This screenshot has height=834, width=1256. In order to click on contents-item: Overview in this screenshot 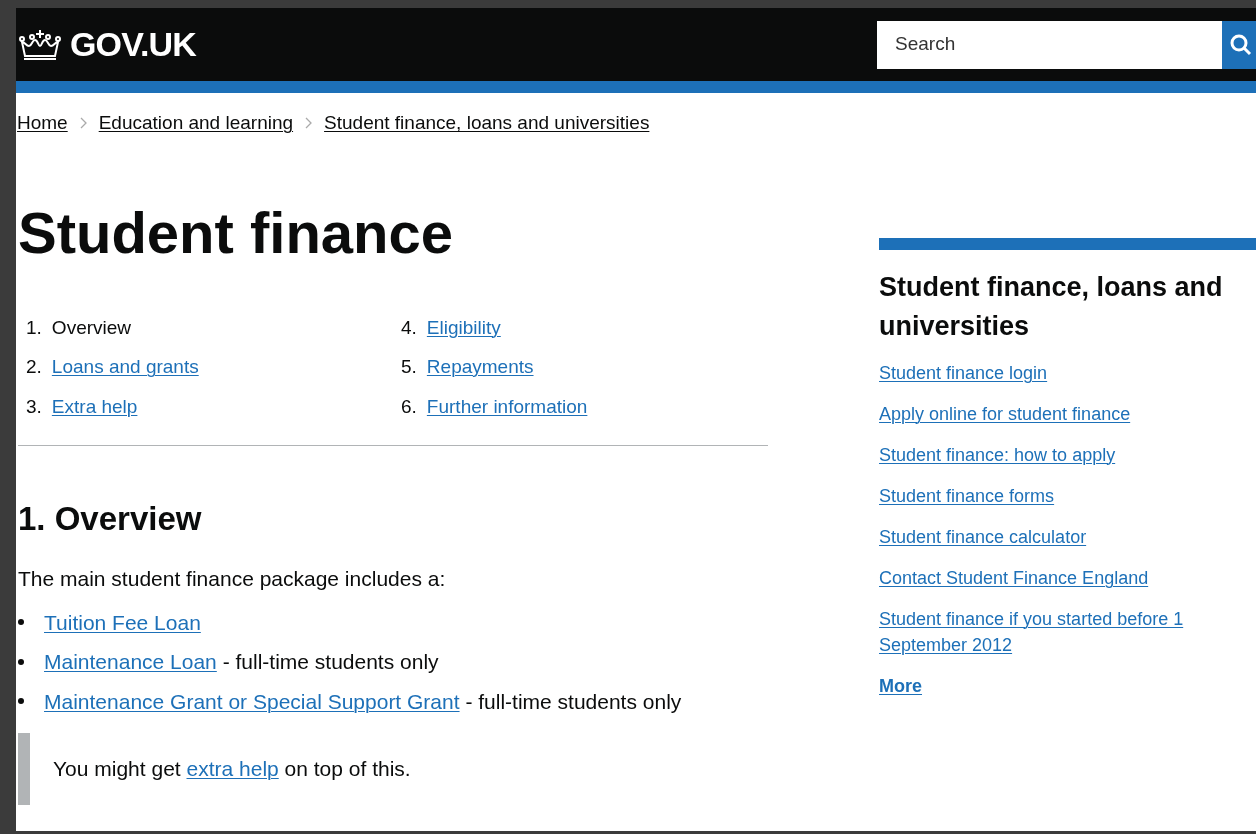, I will do `click(91, 327)`.